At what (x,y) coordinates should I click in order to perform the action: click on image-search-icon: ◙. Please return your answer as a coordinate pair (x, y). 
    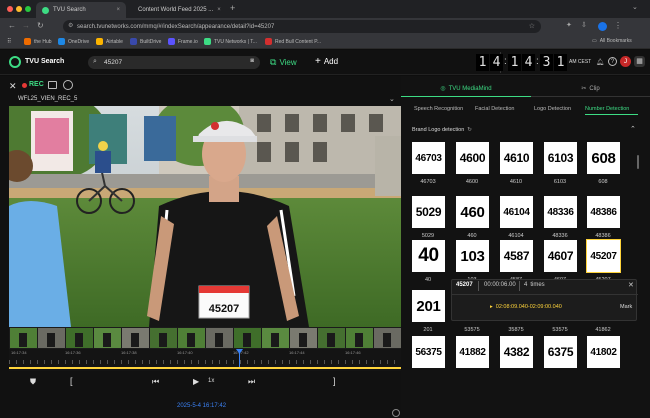
    Looking at the image, I should click on (252, 61).